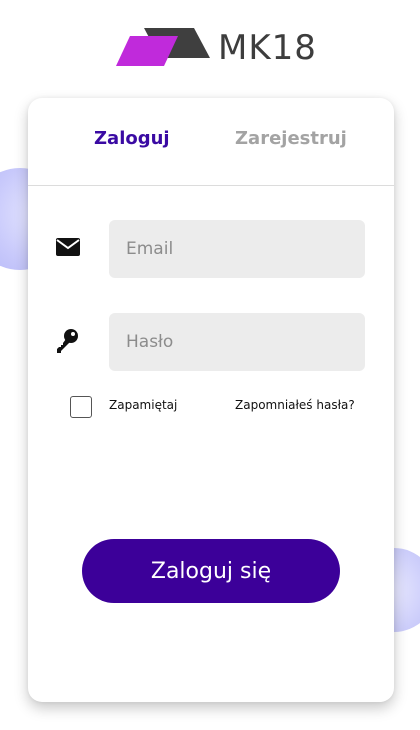  What do you see at coordinates (81, 407) in the screenshot?
I see `remember-checkbox` at bounding box center [81, 407].